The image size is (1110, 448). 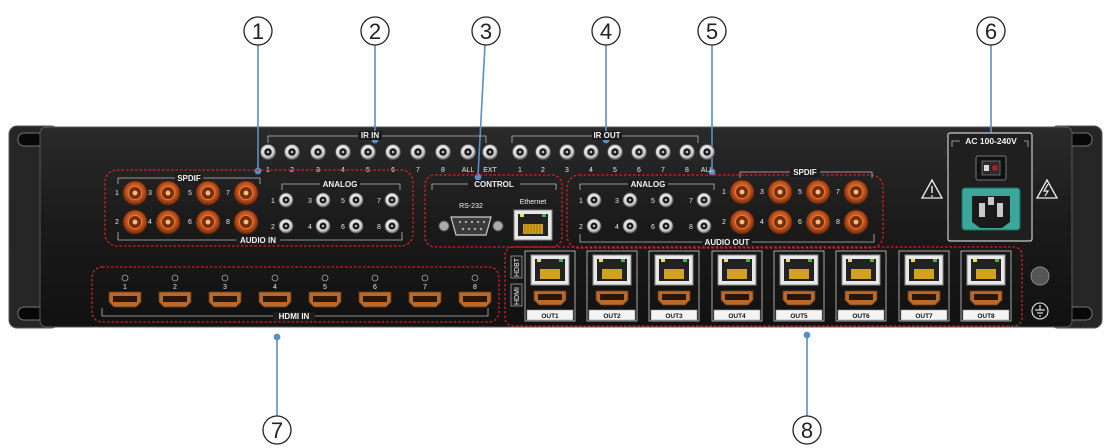 What do you see at coordinates (606, 31) in the screenshot?
I see `svg-text: 4` at bounding box center [606, 31].